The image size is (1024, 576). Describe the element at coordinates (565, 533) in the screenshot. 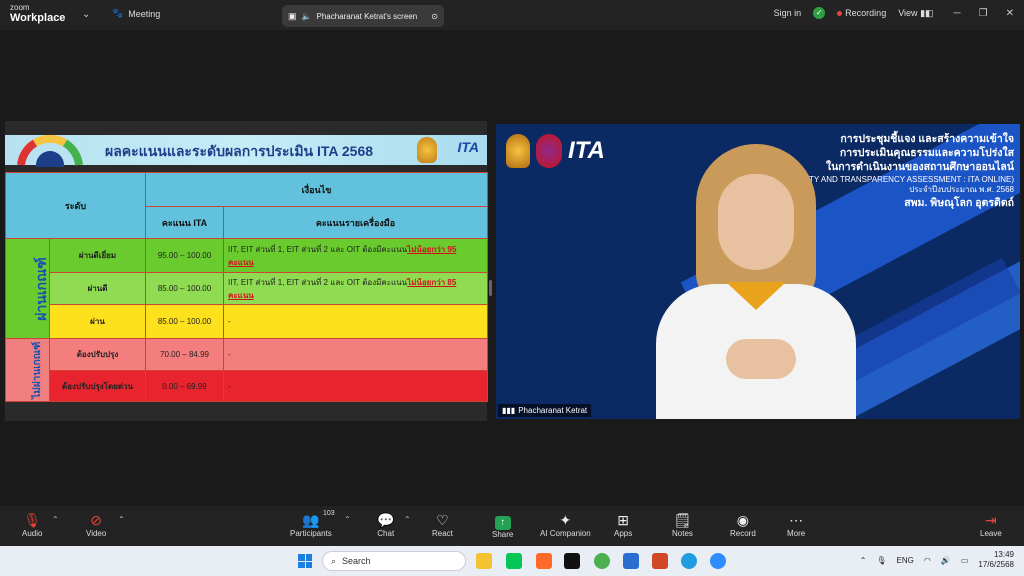

I see `ai-companion-label: AI Companion` at that location.